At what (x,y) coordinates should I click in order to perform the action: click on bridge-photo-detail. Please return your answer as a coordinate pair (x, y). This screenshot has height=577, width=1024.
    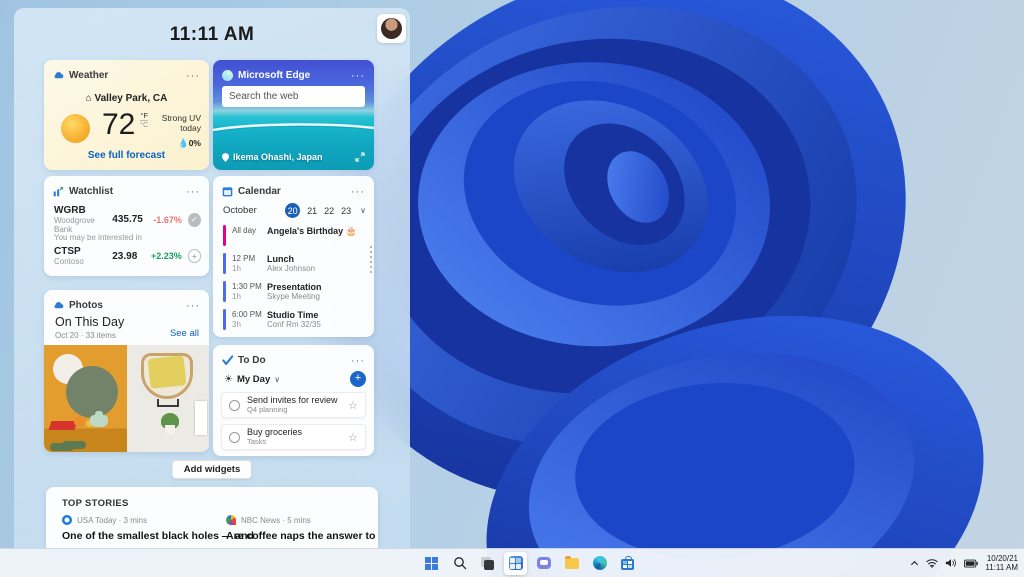
    Looking at the image, I should click on (293, 128).